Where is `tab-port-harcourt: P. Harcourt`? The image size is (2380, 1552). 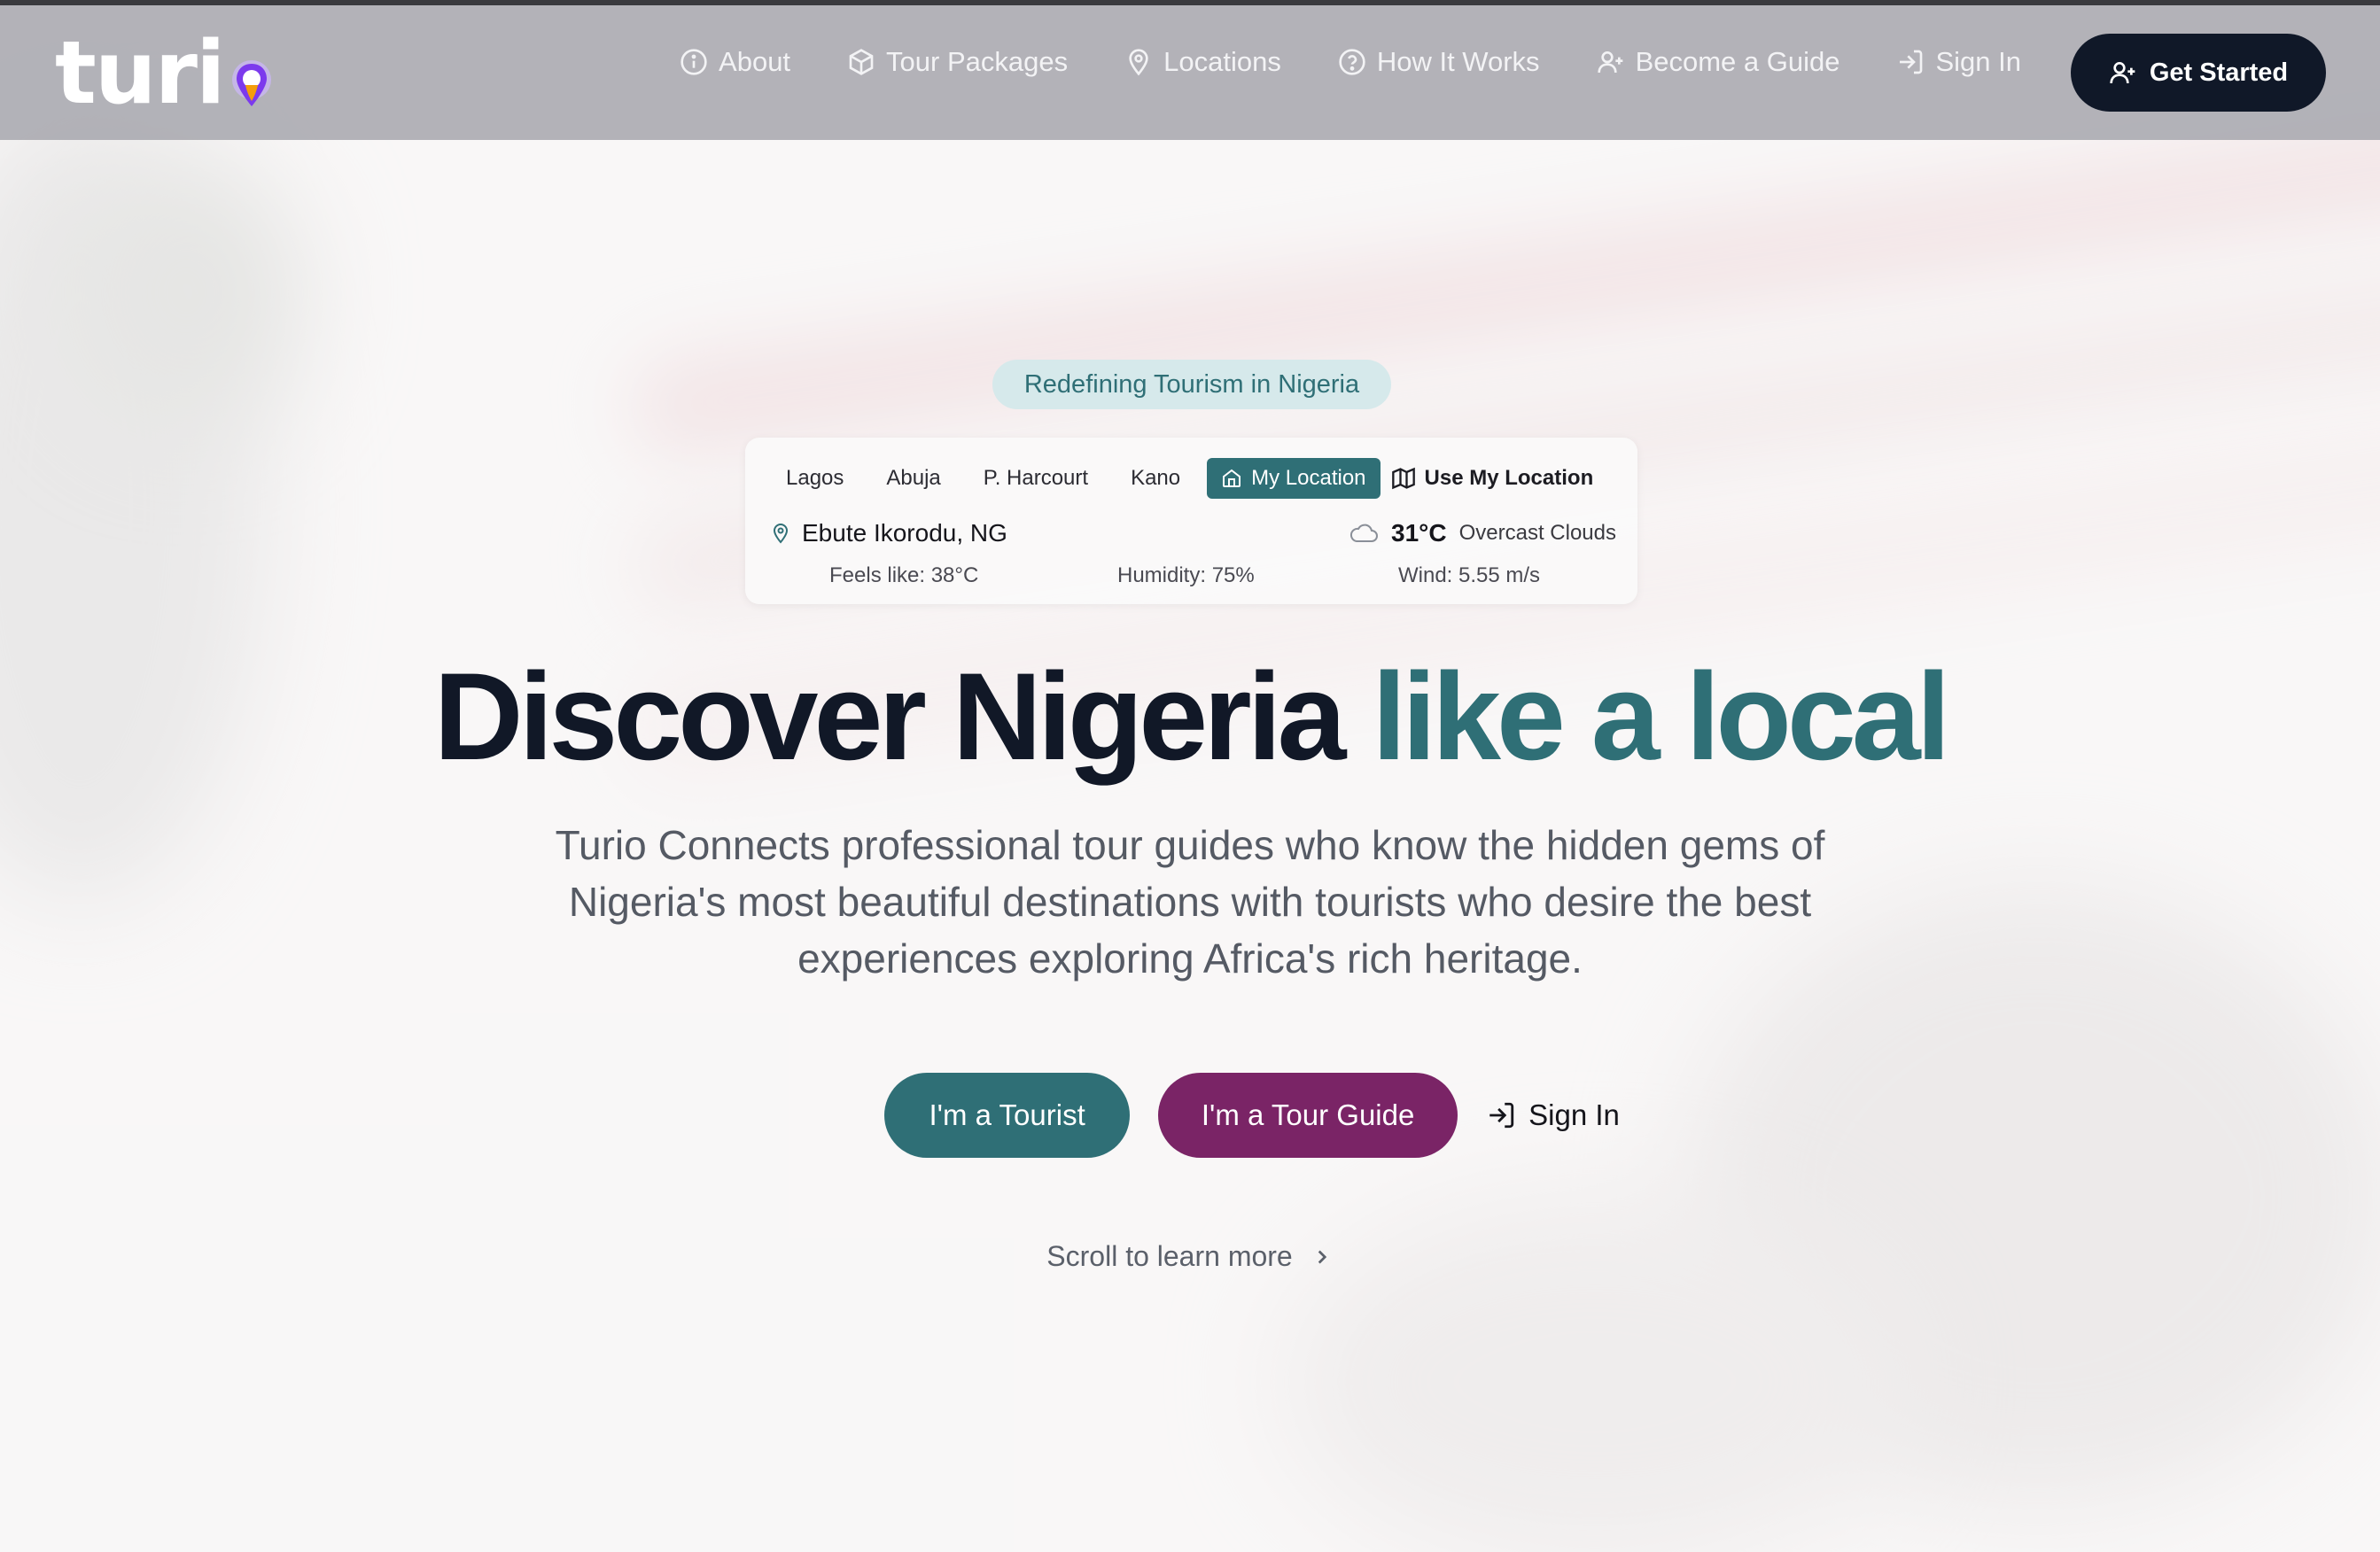 tab-port-harcourt: P. Harcourt is located at coordinates (1035, 478).